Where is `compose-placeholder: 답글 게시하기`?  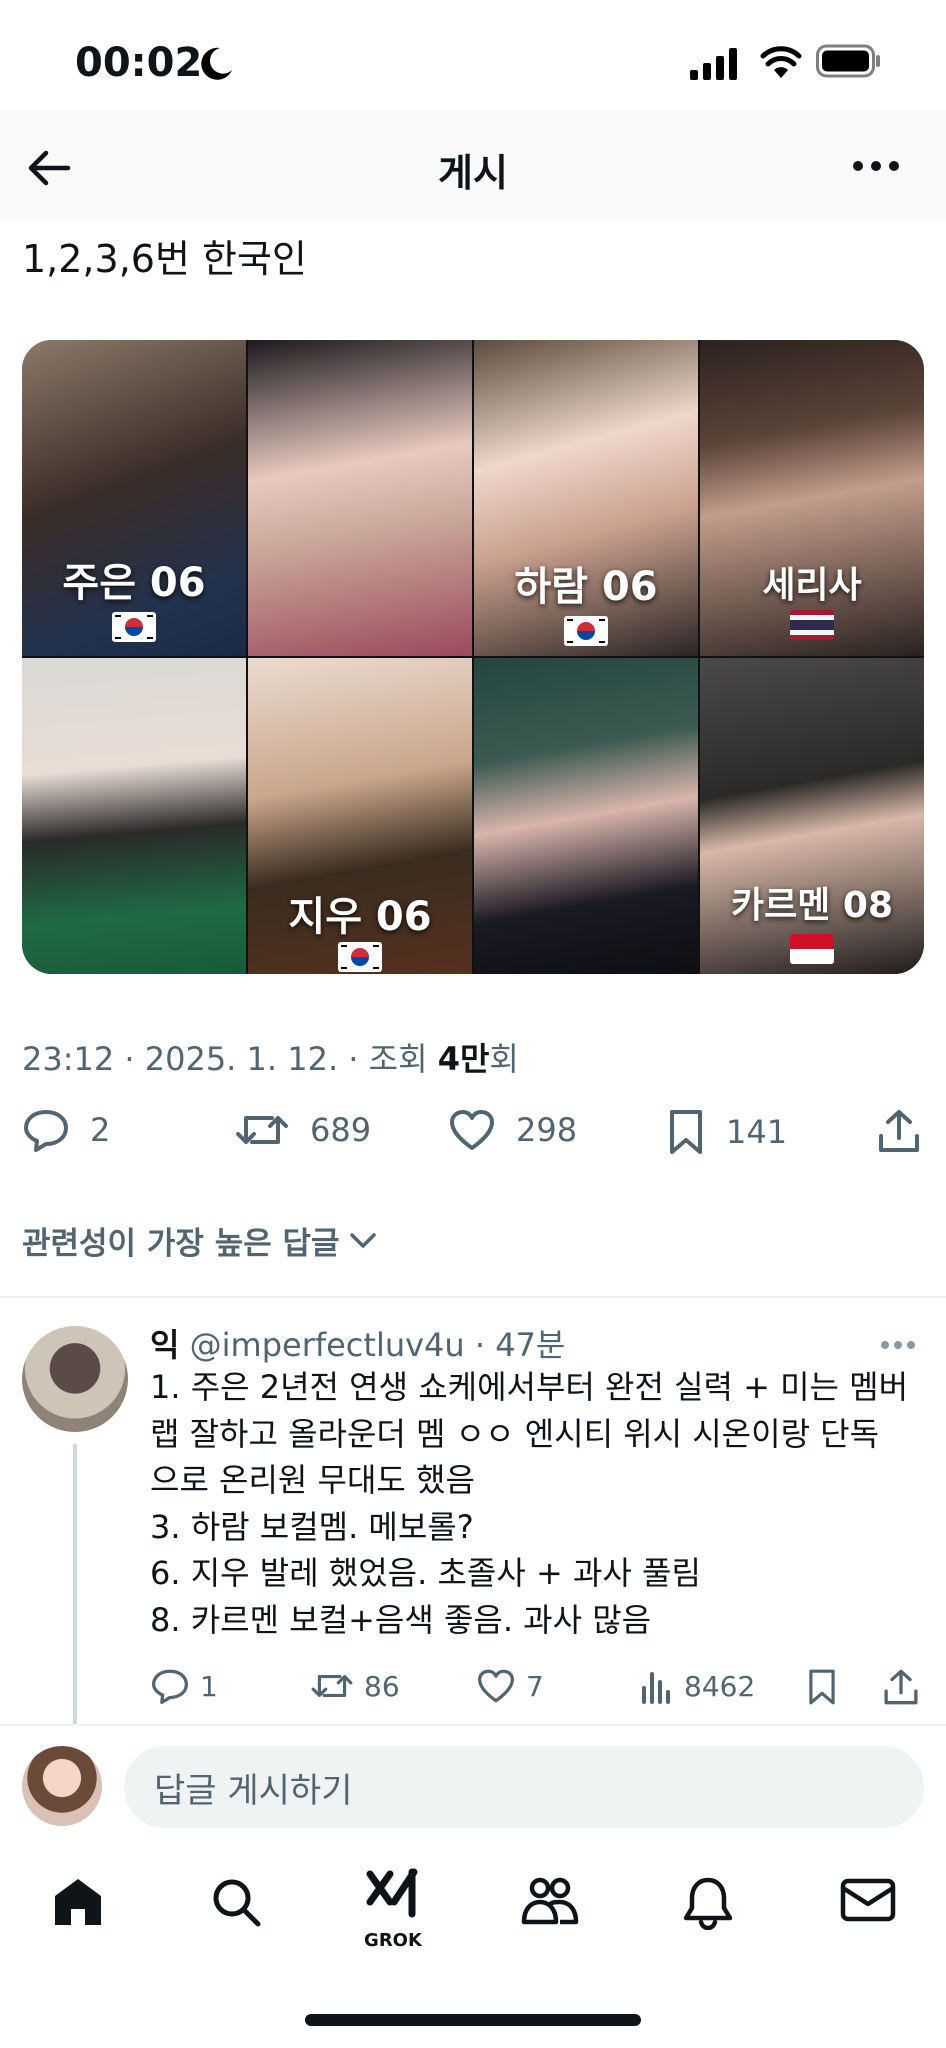
compose-placeholder: 답글 게시하기 is located at coordinates (253, 1790).